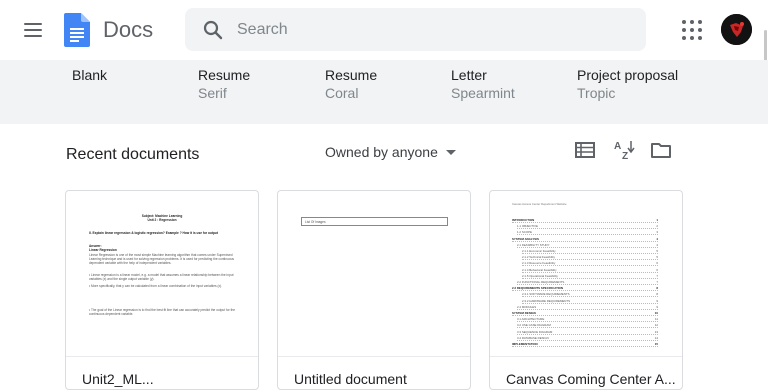 This screenshot has height=390, width=768. I want to click on owner-filter-dropdown: Owned by anyone, so click(390, 152).